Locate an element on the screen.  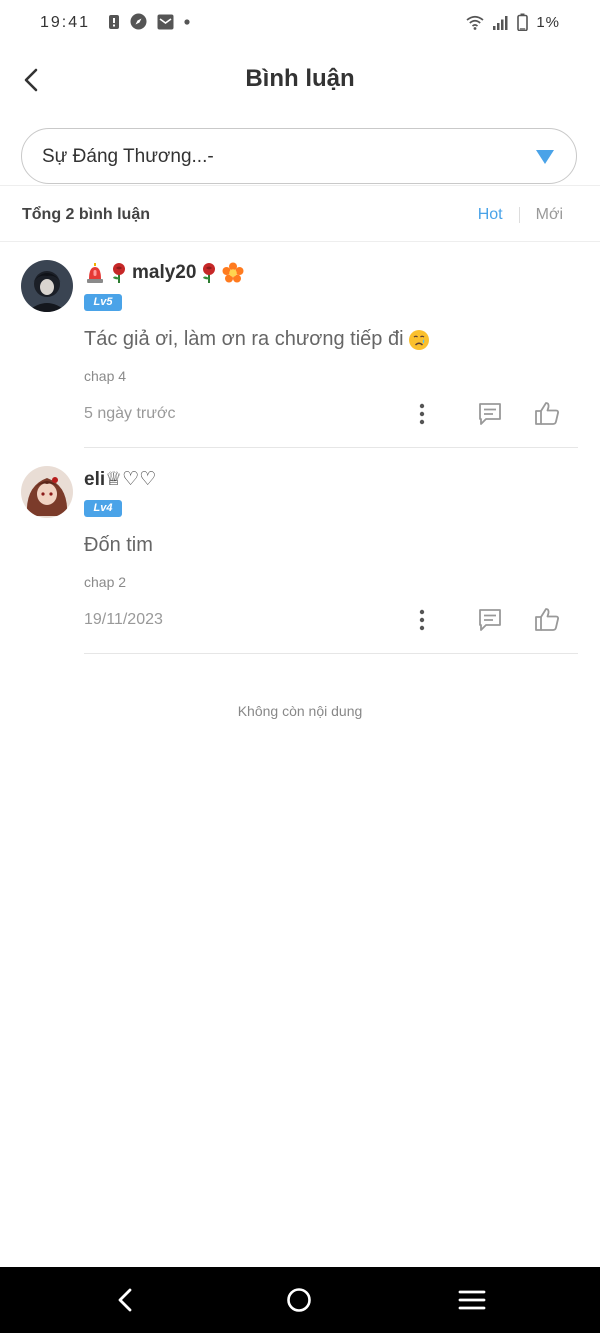
nav-home-icon is located at coordinates (299, 1300).